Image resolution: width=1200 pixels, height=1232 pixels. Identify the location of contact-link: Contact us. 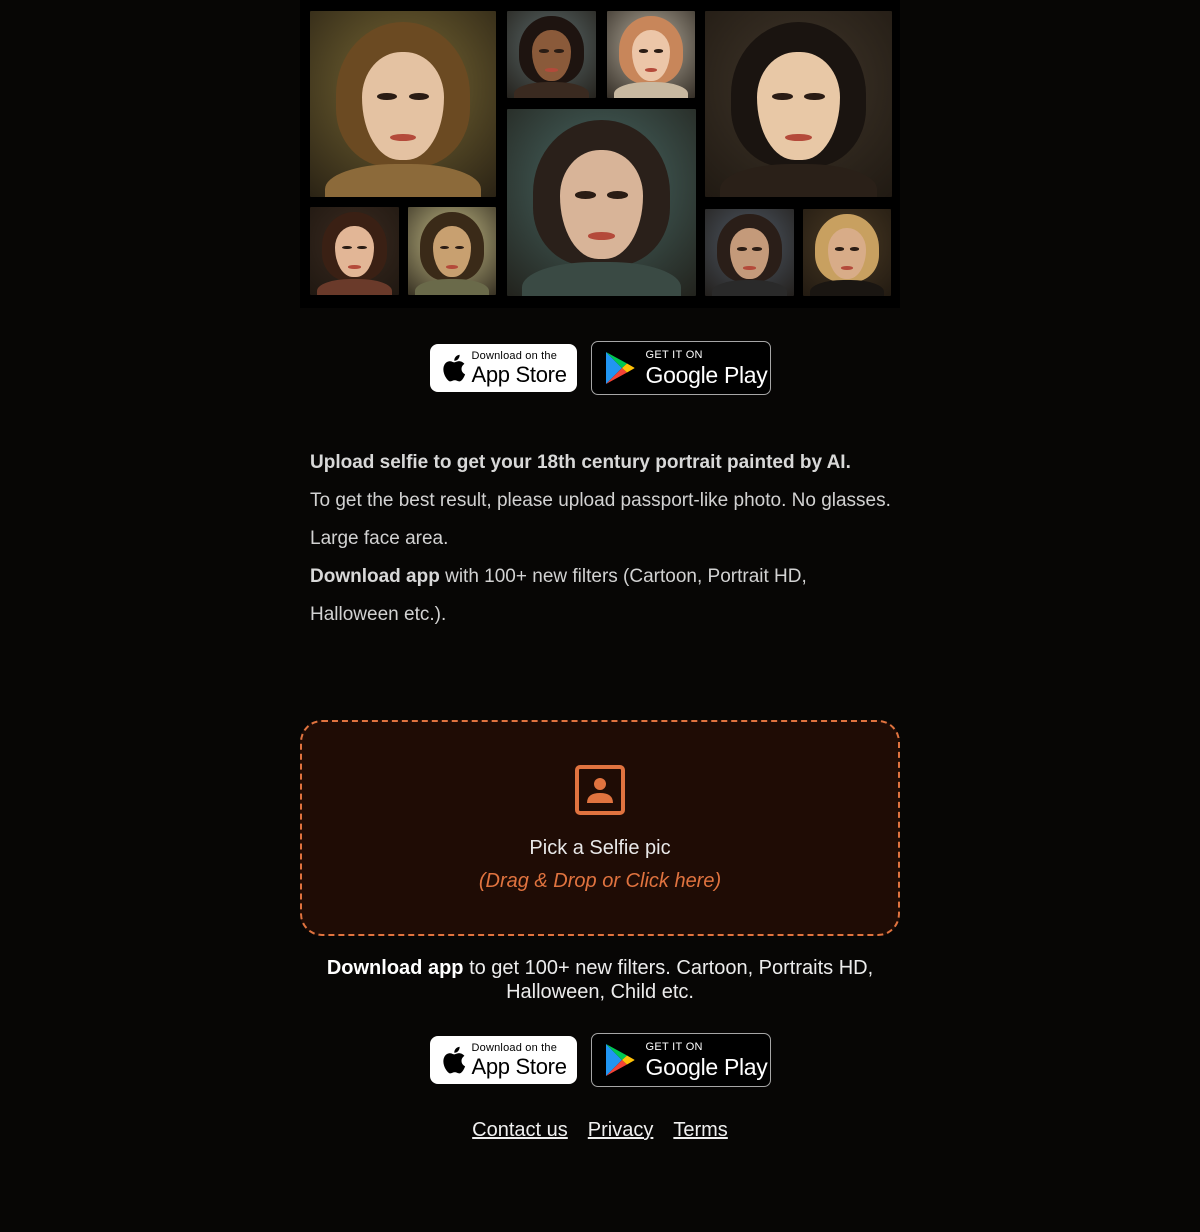
(520, 1130).